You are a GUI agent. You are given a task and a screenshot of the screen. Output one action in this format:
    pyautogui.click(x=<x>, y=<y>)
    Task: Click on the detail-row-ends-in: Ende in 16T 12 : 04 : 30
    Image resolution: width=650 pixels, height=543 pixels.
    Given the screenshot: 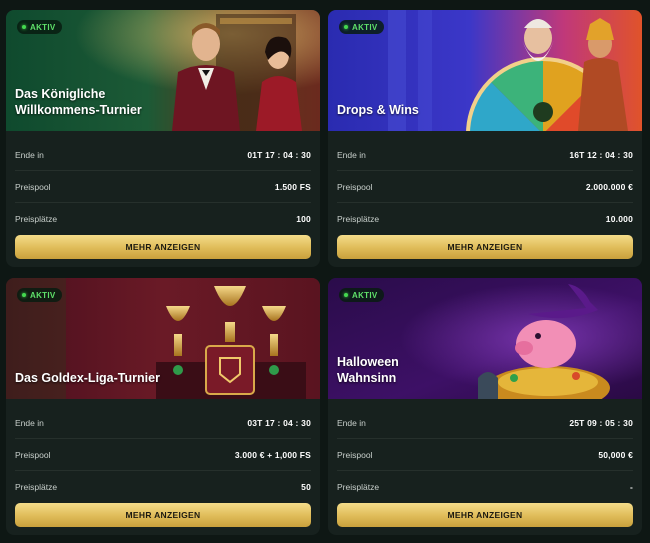 What is the action you would take?
    pyautogui.click(x=485, y=155)
    